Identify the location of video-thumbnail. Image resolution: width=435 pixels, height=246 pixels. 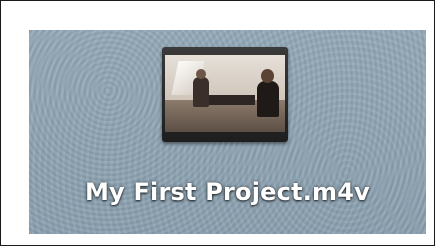
(225, 93).